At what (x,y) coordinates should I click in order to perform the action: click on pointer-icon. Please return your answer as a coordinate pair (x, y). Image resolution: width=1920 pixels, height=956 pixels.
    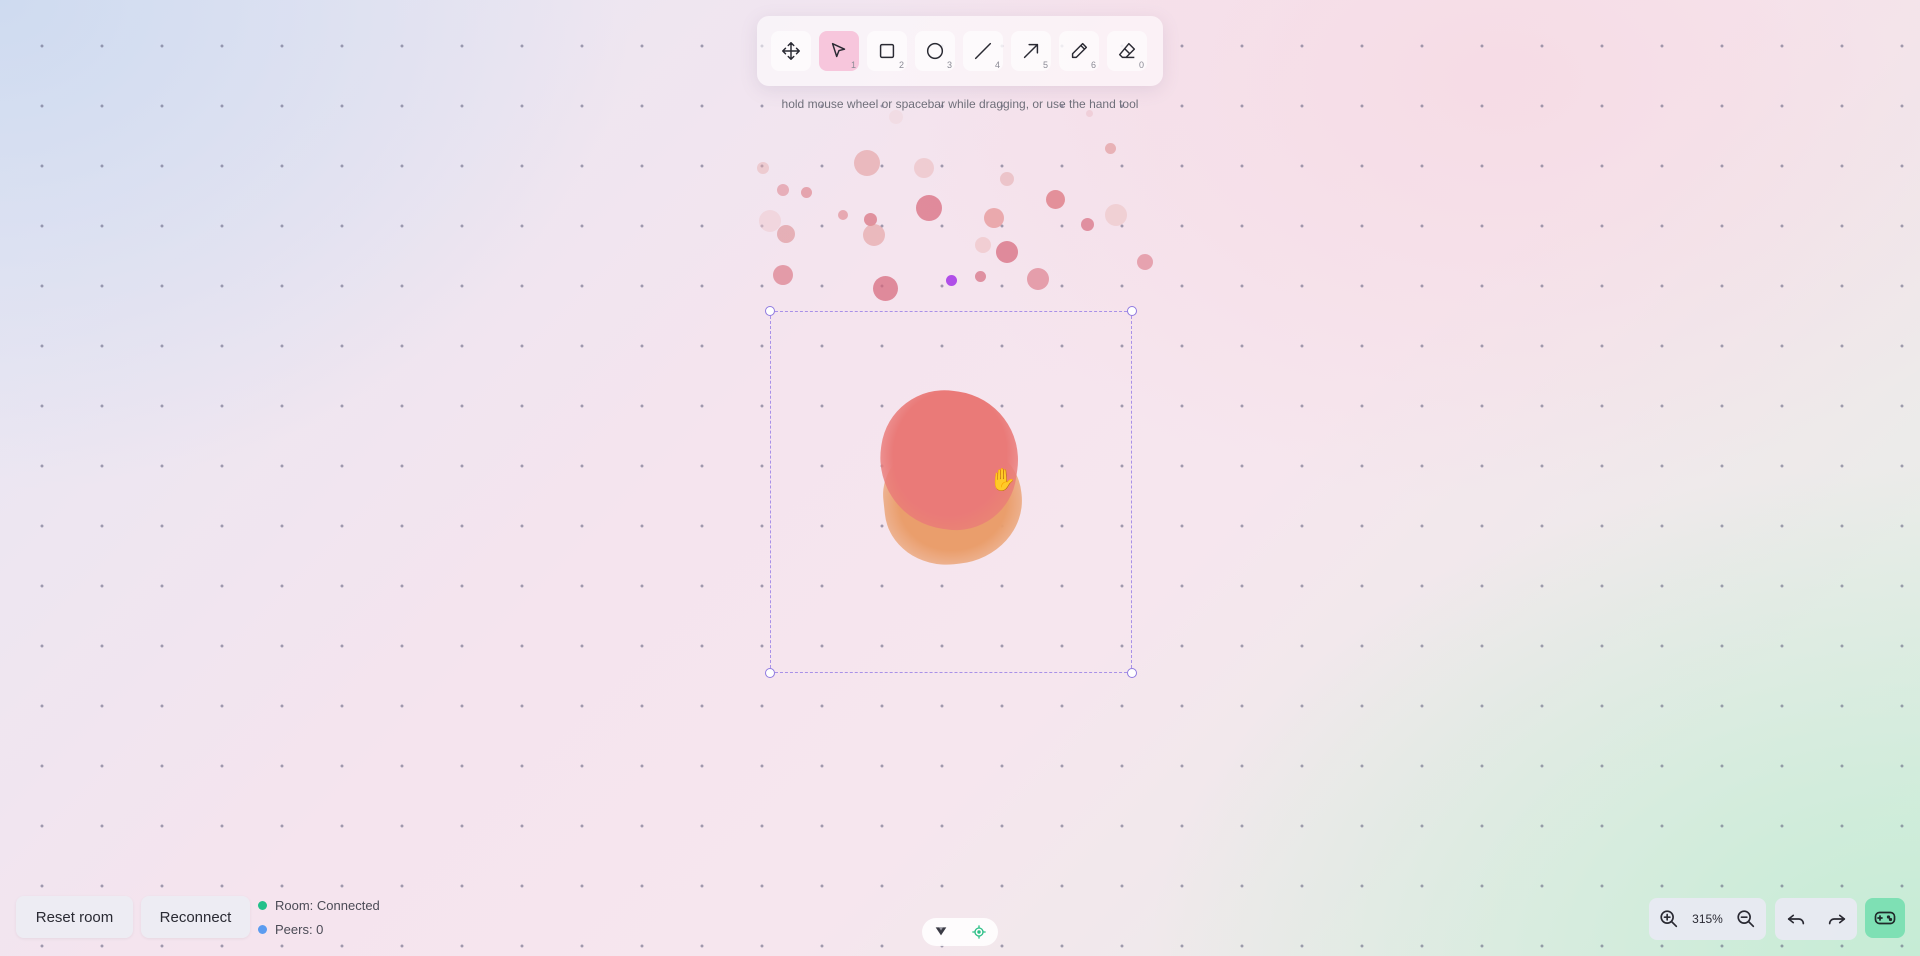
    Looking at the image, I should click on (838, 50).